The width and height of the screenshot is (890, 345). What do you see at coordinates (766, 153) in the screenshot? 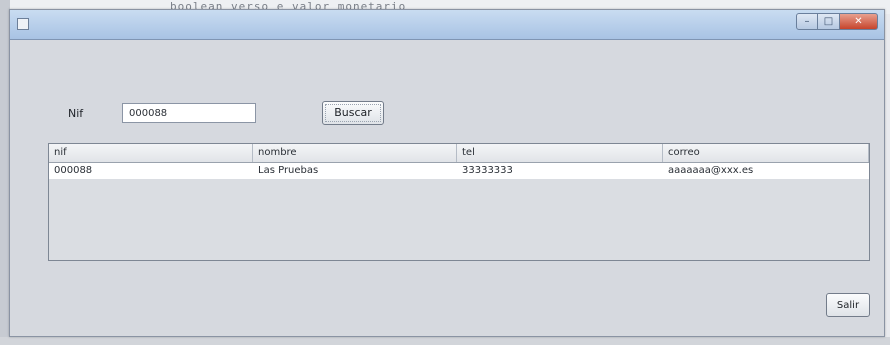
I see `column-header-correo: correo` at bounding box center [766, 153].